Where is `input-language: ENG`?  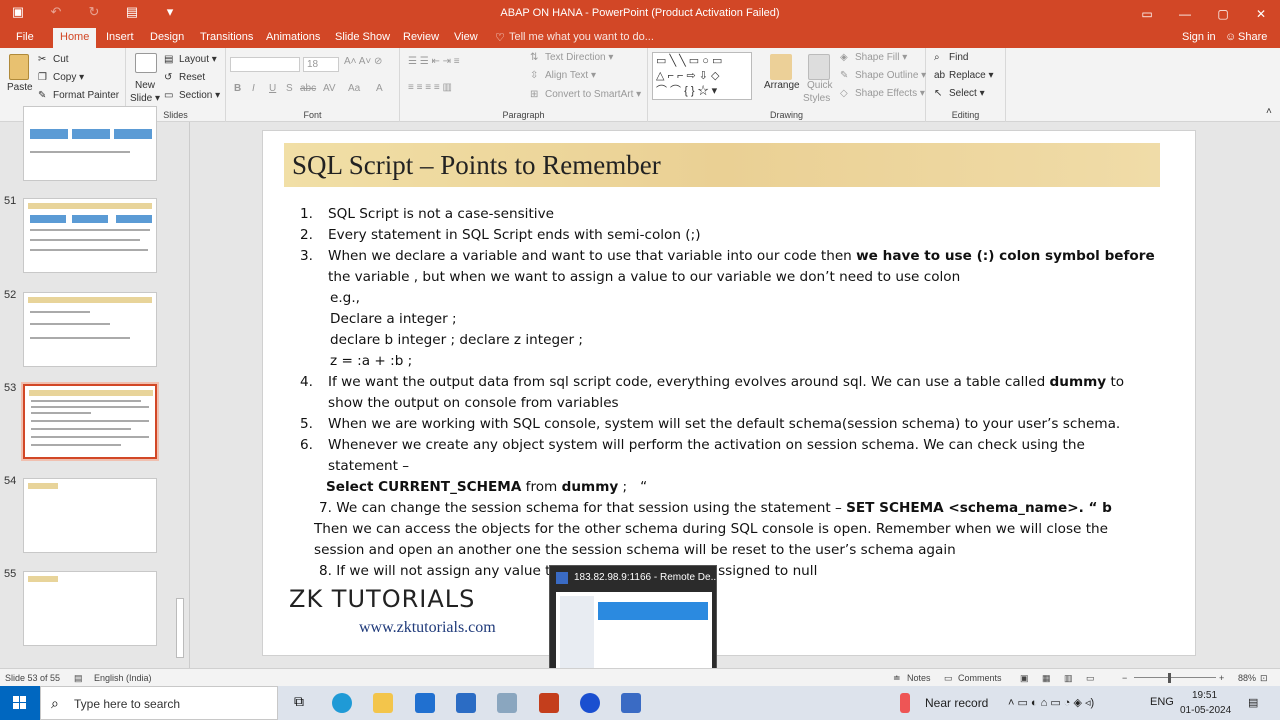 input-language: ENG is located at coordinates (1162, 702).